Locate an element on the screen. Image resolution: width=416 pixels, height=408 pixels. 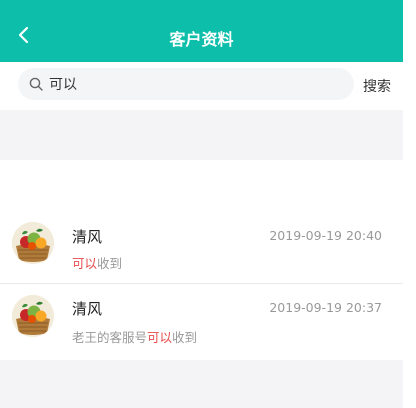
search-button: 搜索 is located at coordinates (377, 86).